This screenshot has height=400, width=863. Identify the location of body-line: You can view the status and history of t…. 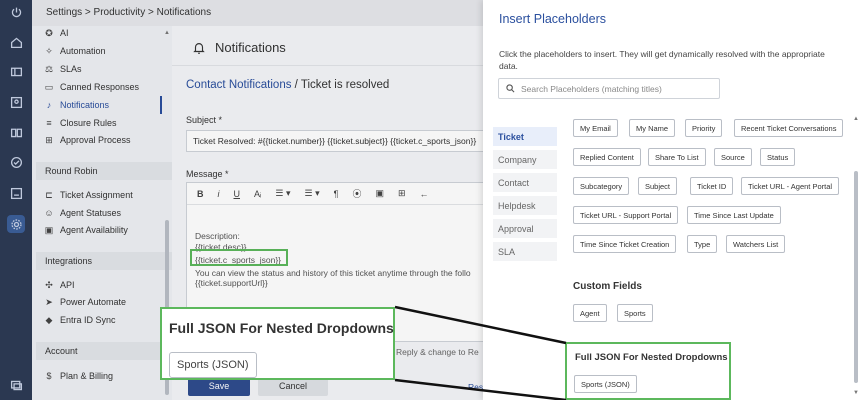
(333, 272).